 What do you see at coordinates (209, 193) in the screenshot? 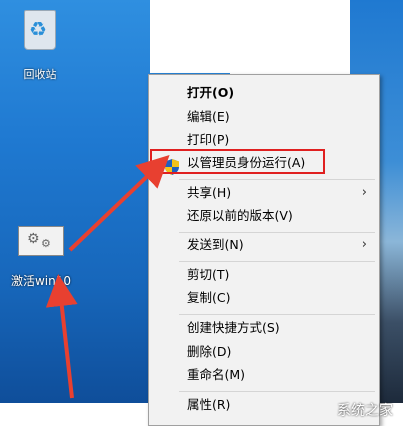
I see `menu-item-share: 共享(H)` at bounding box center [209, 193].